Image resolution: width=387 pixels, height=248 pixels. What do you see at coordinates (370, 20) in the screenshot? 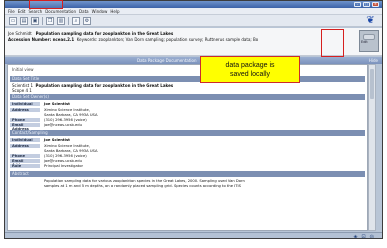
I see `butterfly-logo-icon: ❦` at bounding box center [370, 20].